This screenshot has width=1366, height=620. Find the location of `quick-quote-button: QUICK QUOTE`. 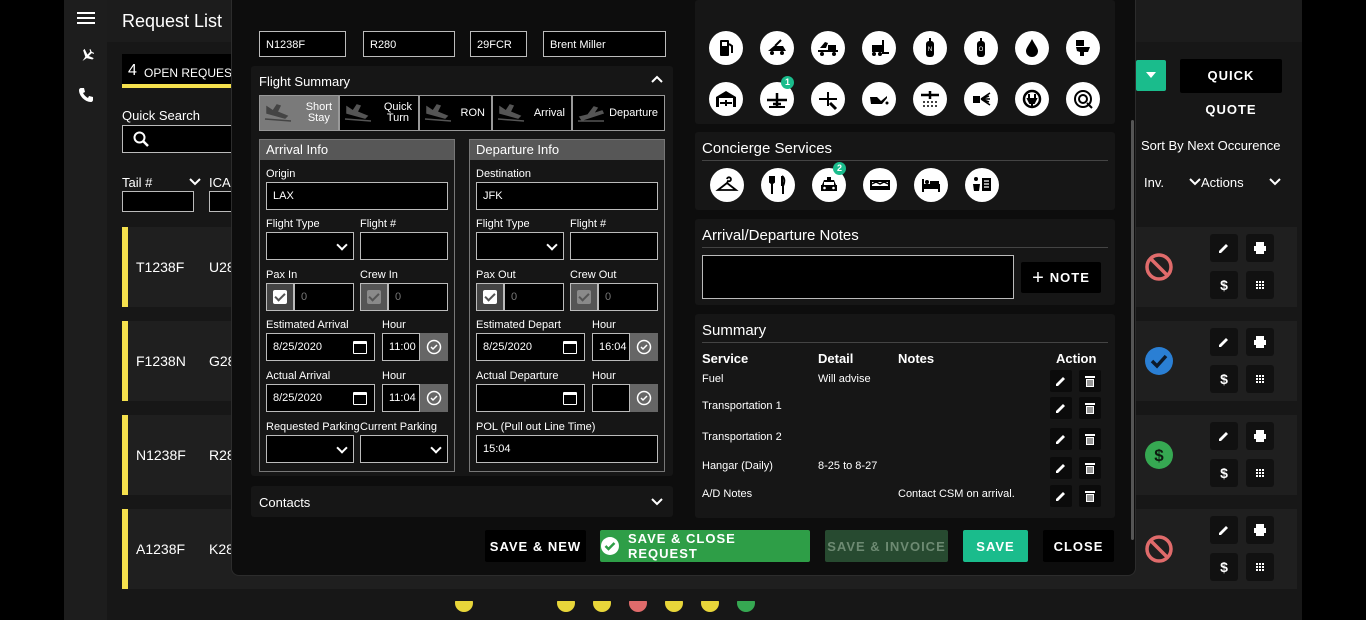

quick-quote-button: QUICK QUOTE is located at coordinates (1231, 88).